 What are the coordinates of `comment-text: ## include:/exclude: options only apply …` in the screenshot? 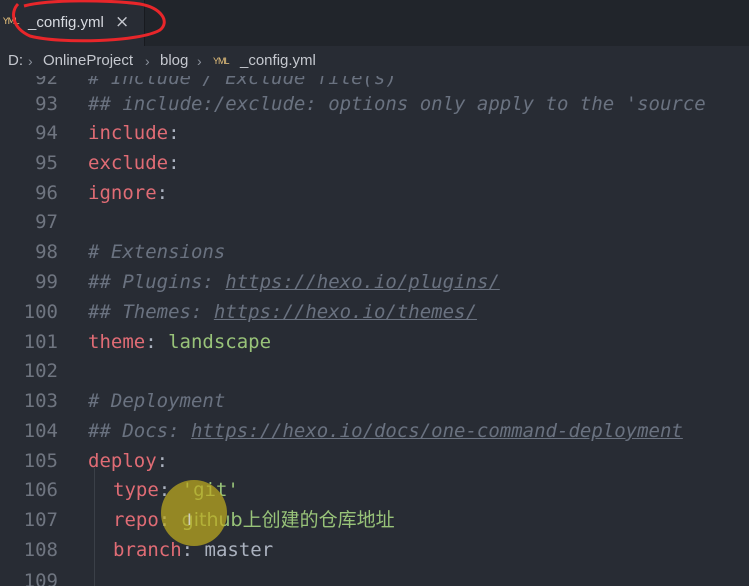 It's located at (397, 104).